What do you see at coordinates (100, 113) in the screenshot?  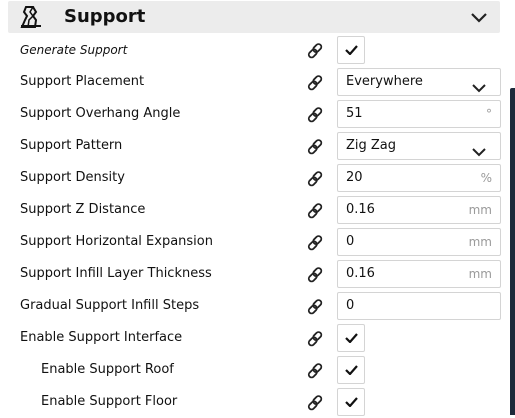 I see `setting-label: Support Overhang Angle` at bounding box center [100, 113].